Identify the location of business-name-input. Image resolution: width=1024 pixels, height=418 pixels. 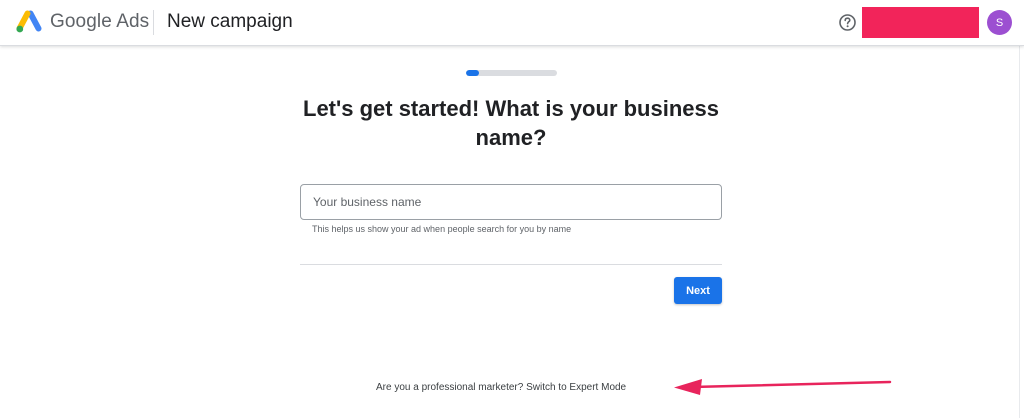
(511, 202).